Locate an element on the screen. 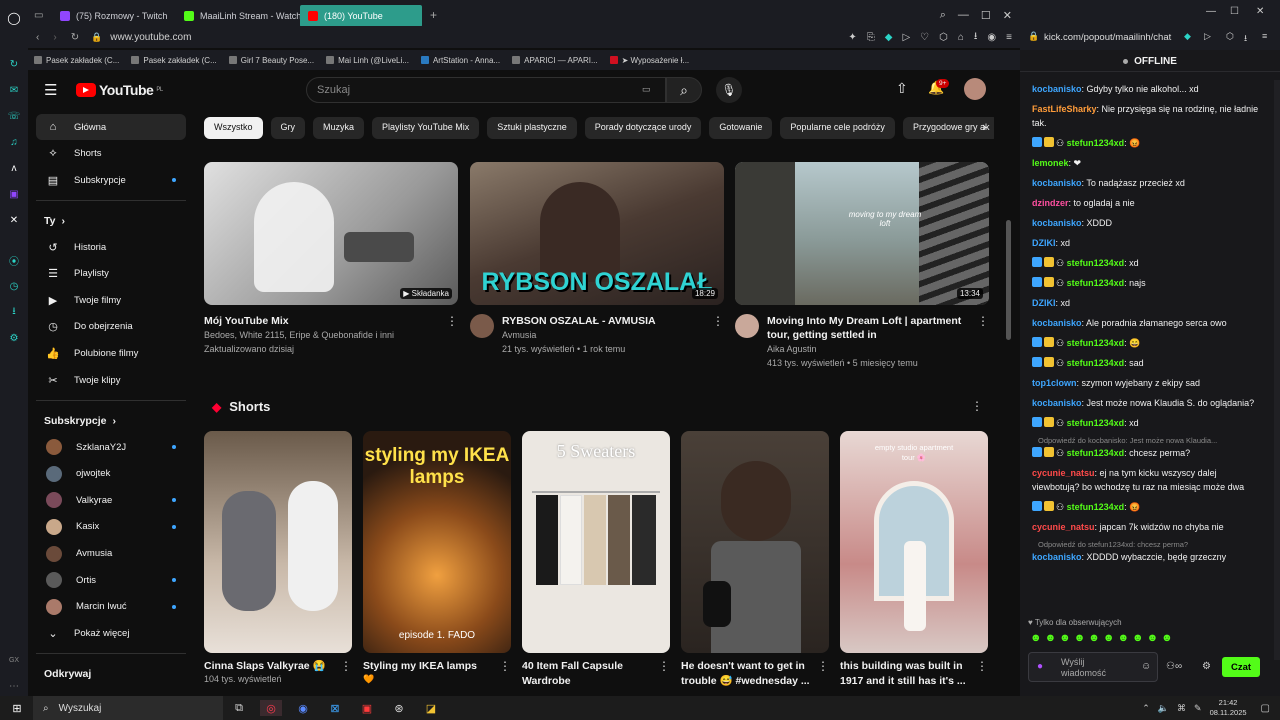 The image size is (1280, 720). sidebar-item-liked: 👍 Polubione filmy is located at coordinates (111, 354).